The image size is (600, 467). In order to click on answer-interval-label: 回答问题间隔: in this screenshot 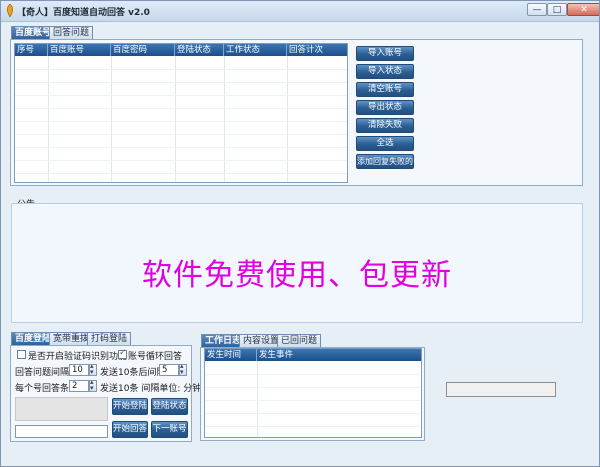, I will do `click(44, 373)`.